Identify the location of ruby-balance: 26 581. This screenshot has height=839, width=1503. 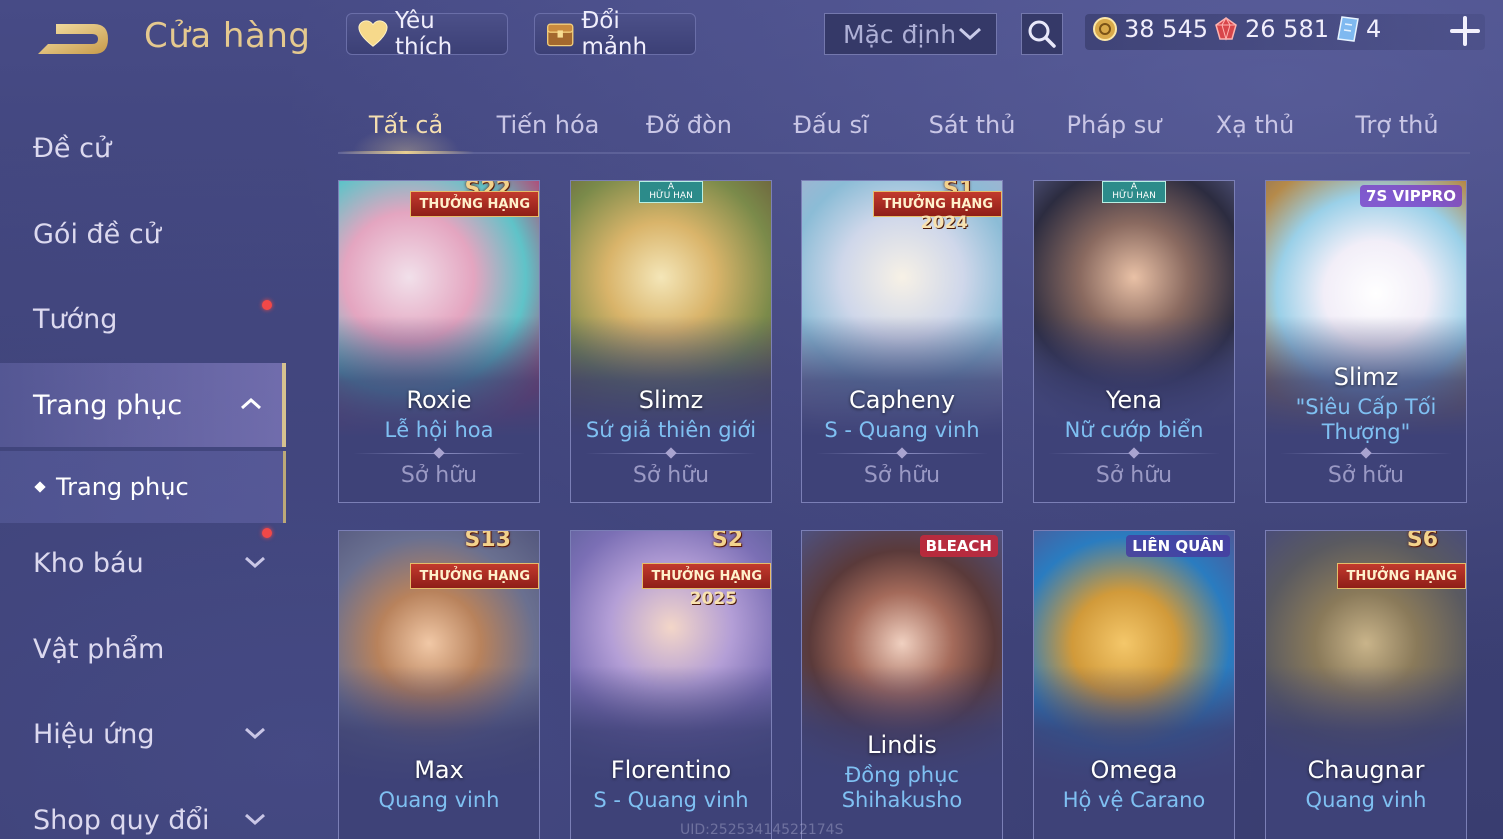
(1271, 29).